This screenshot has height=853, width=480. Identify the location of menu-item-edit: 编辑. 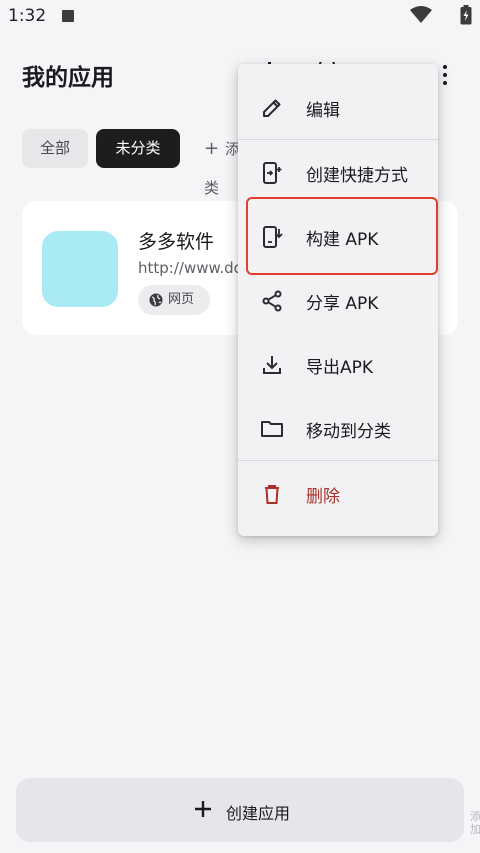
(338, 108).